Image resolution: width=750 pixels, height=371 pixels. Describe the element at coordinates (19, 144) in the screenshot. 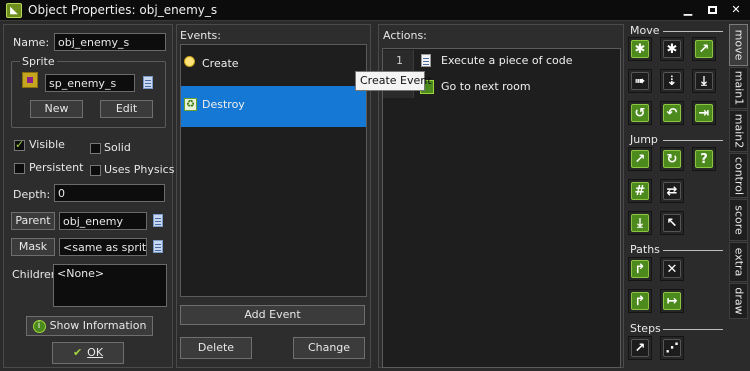

I see `visible-checkbox` at that location.